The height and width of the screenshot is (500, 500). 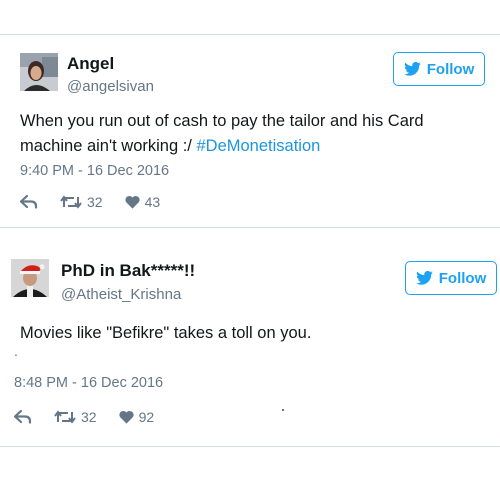 What do you see at coordinates (142, 202) in the screenshot?
I see `like-button: 43` at bounding box center [142, 202].